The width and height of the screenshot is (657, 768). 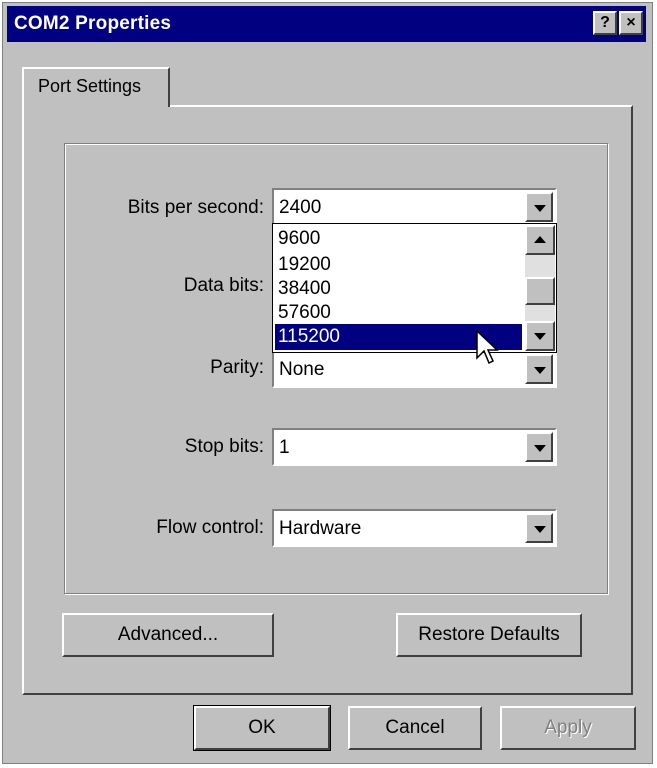 I want to click on apply-button: Apply, so click(x=568, y=728).